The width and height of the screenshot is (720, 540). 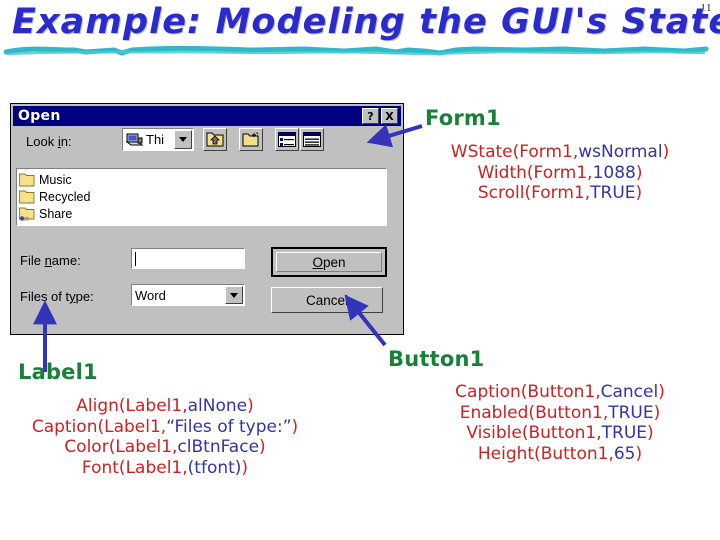 I want to click on list-view-icon, so click(x=287, y=139).